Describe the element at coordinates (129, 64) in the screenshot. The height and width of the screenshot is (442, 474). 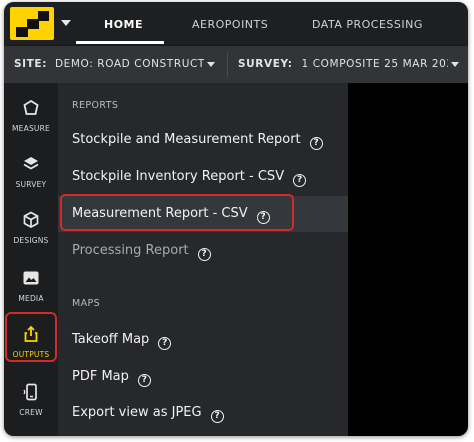
I see `site-value: DEMO: ROAD CONSTRUCTIC` at that location.